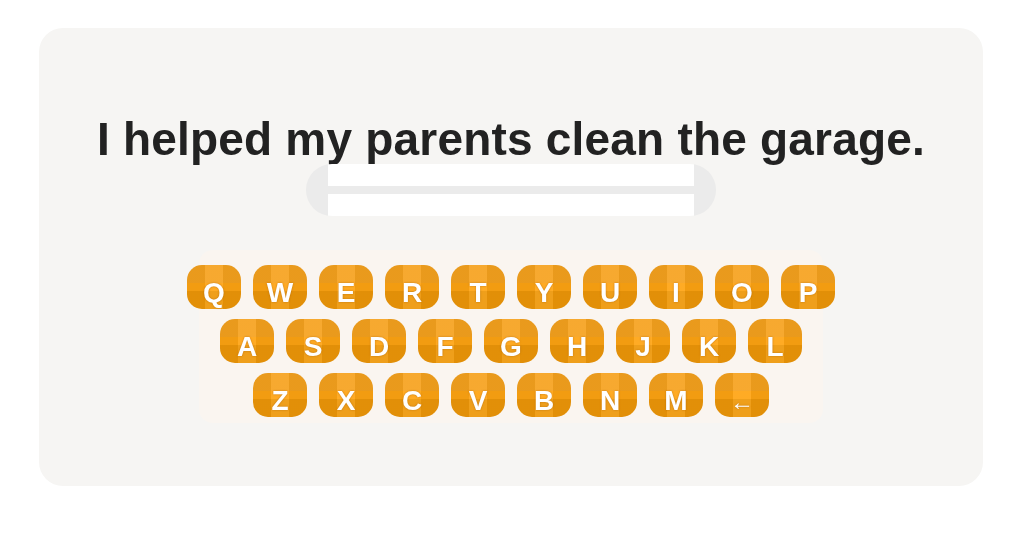  What do you see at coordinates (511, 139) in the screenshot?
I see `sentence-text: I helped my parents clean the garage.` at bounding box center [511, 139].